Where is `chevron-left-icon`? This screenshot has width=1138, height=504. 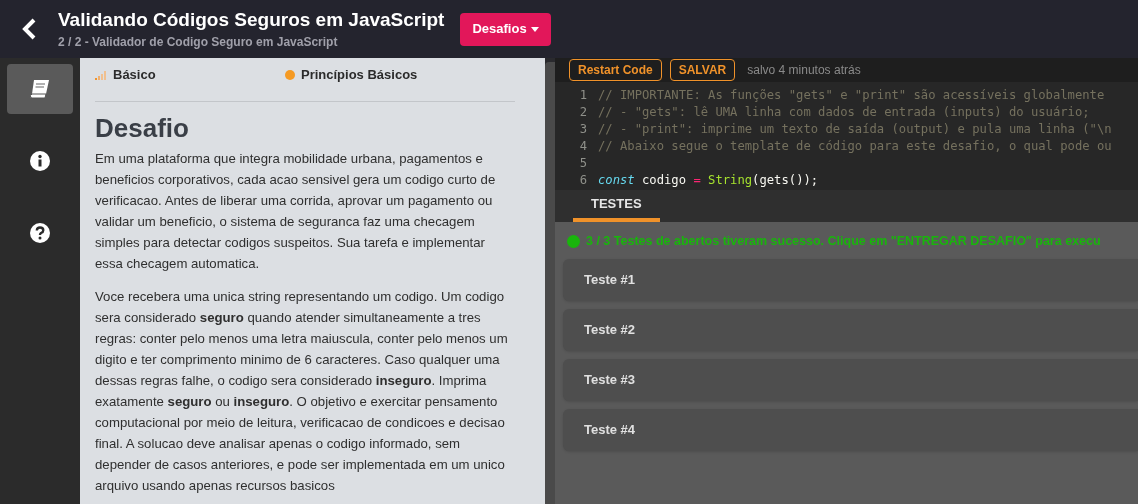
chevron-left-icon is located at coordinates (29, 29).